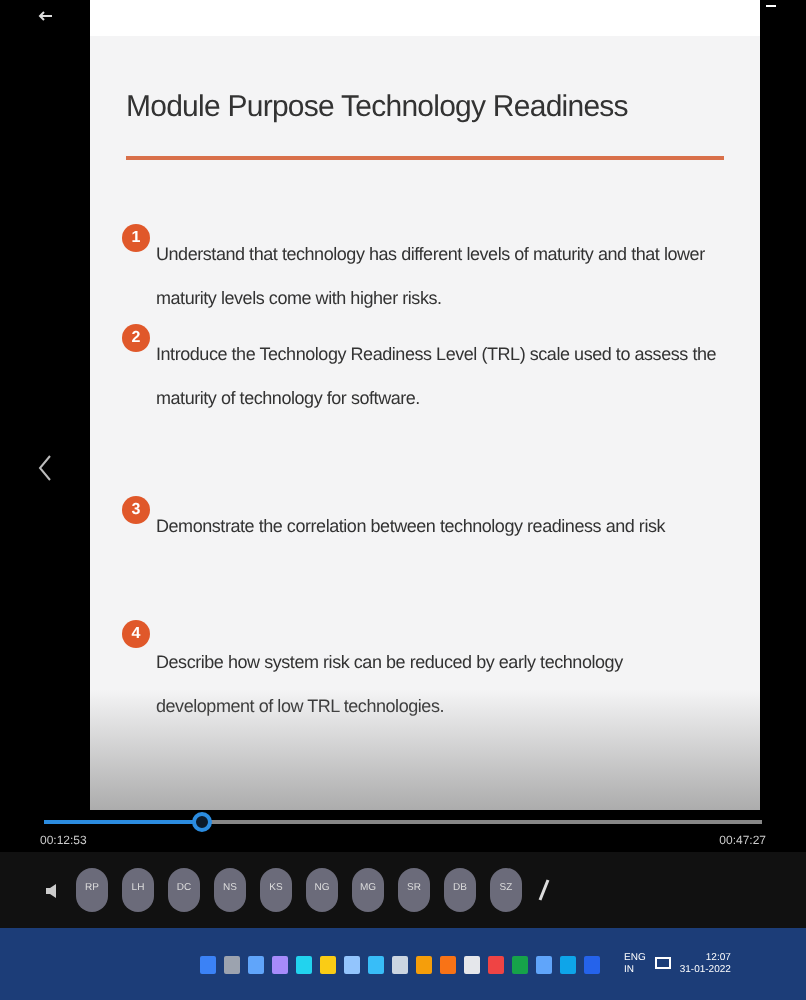 This screenshot has width=806, height=1000. What do you see at coordinates (544, 890) in the screenshot?
I see `pencil-icon` at bounding box center [544, 890].